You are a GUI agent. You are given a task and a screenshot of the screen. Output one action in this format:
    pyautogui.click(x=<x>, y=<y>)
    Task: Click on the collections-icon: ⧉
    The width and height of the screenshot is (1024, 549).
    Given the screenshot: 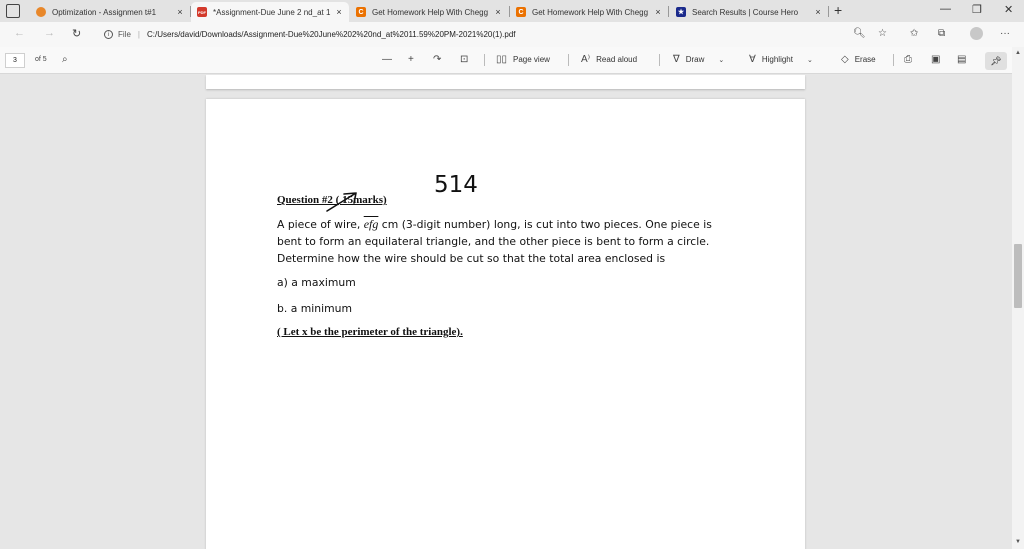 What is the action you would take?
    pyautogui.click(x=941, y=33)
    